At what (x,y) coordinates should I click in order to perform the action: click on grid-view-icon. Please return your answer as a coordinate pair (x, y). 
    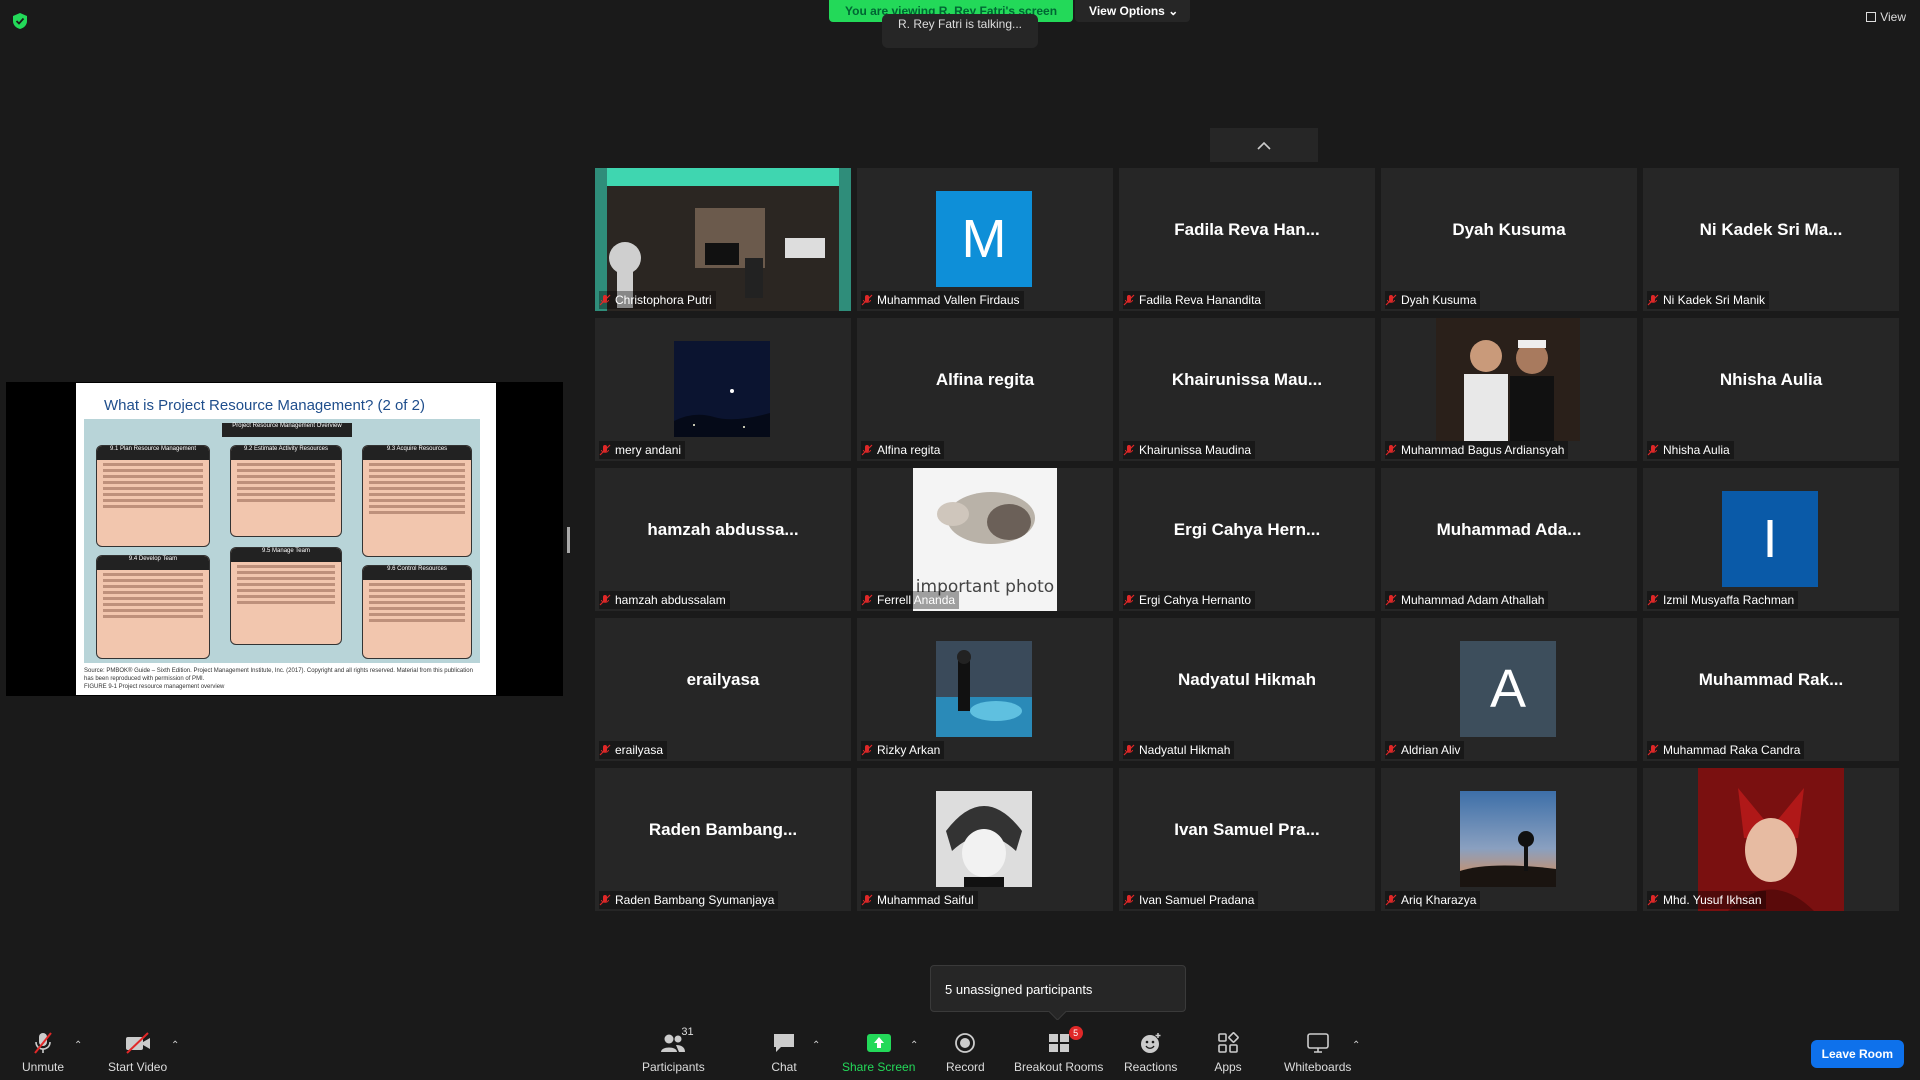
    Looking at the image, I should click on (1871, 17).